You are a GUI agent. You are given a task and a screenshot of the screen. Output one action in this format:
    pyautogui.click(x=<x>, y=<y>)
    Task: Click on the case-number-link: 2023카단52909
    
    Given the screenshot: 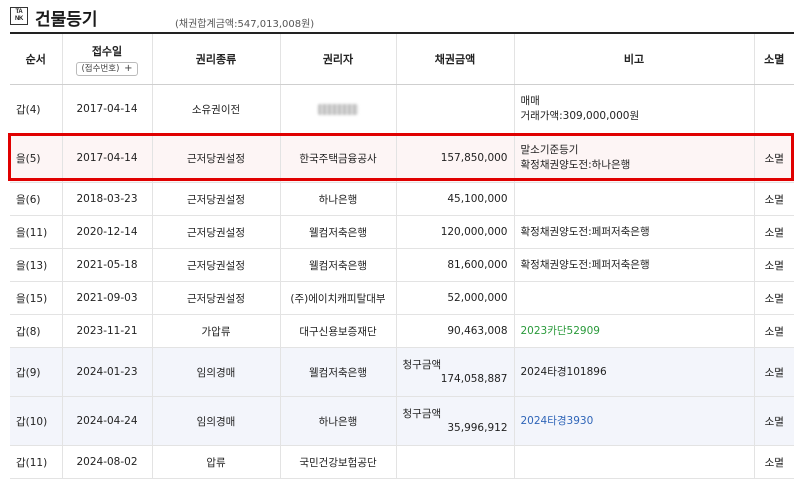 What is the action you would take?
    pyautogui.click(x=634, y=331)
    